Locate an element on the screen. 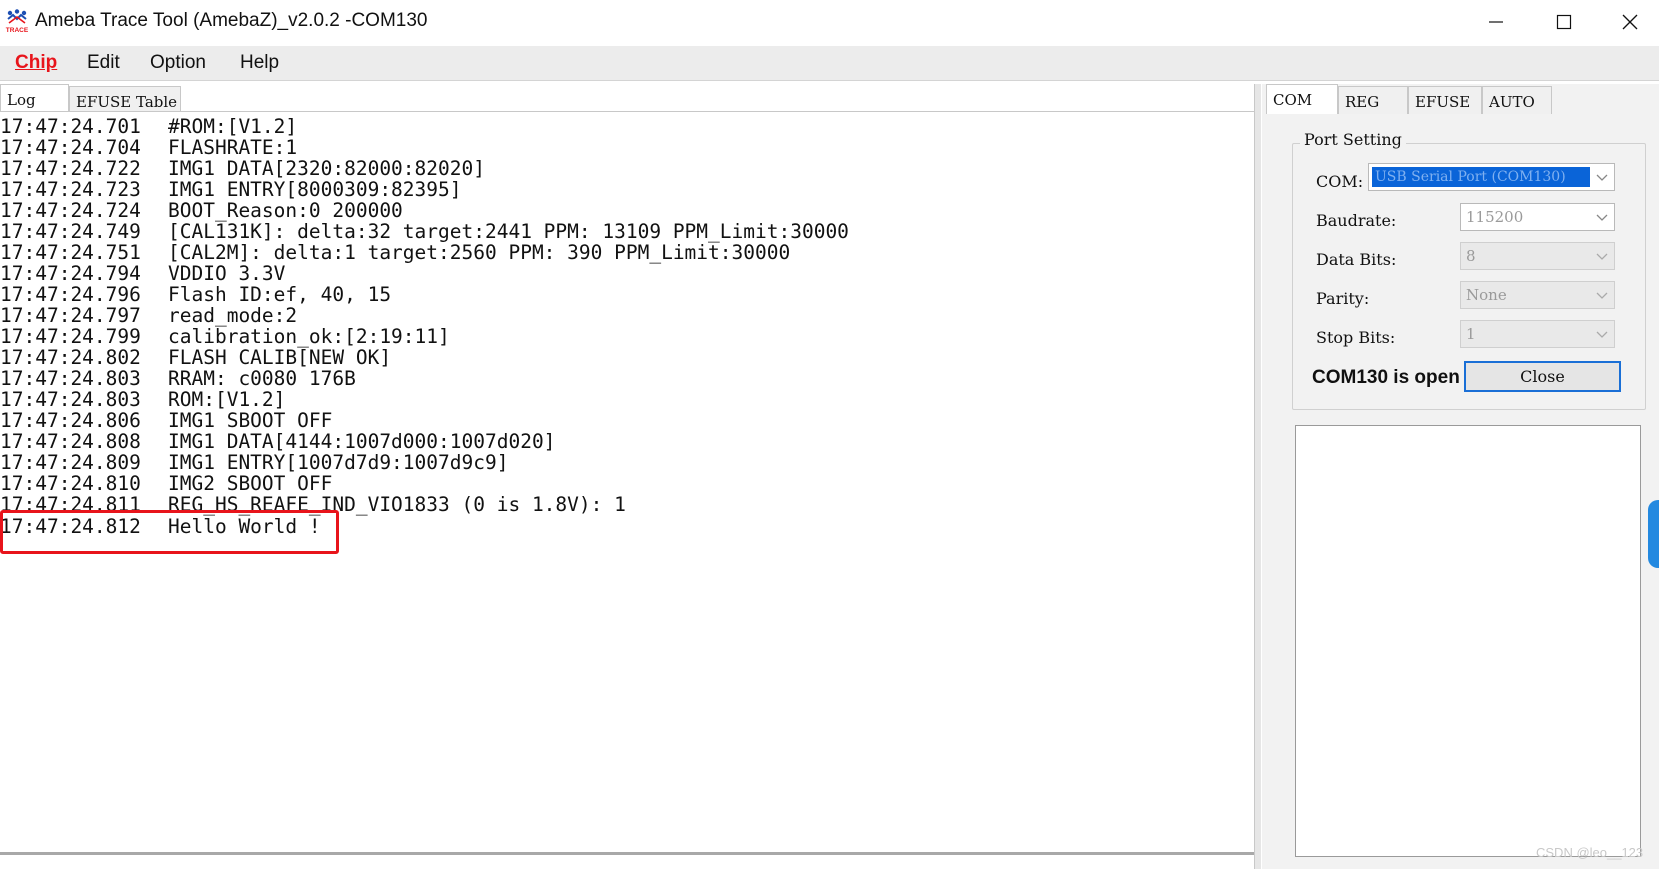 This screenshot has width=1659, height=869. parity-select: None is located at coordinates (1537, 295).